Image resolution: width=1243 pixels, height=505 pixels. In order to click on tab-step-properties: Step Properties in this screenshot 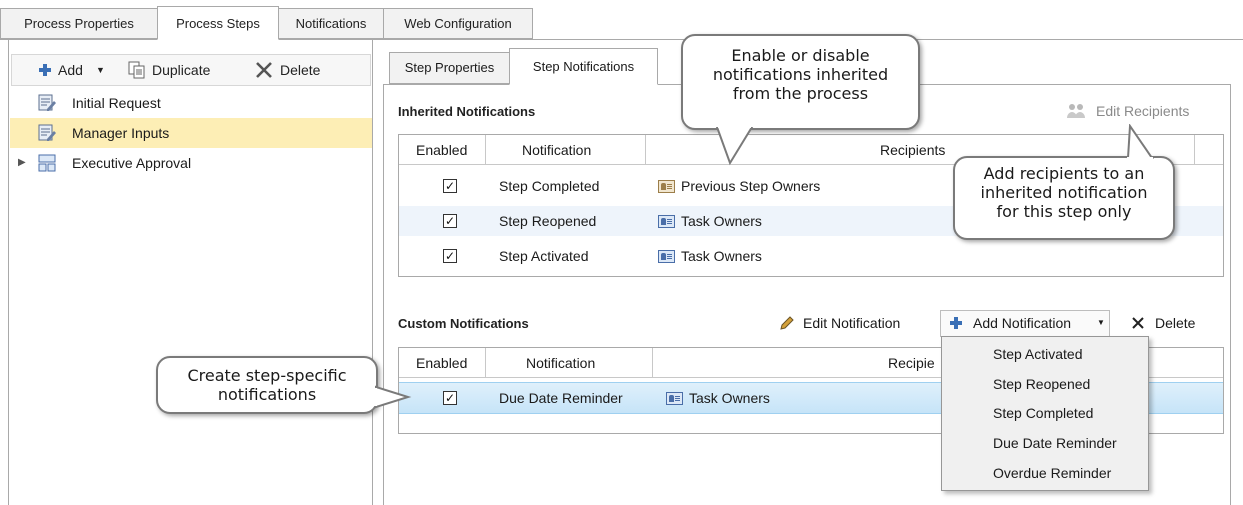, I will do `click(449, 68)`.